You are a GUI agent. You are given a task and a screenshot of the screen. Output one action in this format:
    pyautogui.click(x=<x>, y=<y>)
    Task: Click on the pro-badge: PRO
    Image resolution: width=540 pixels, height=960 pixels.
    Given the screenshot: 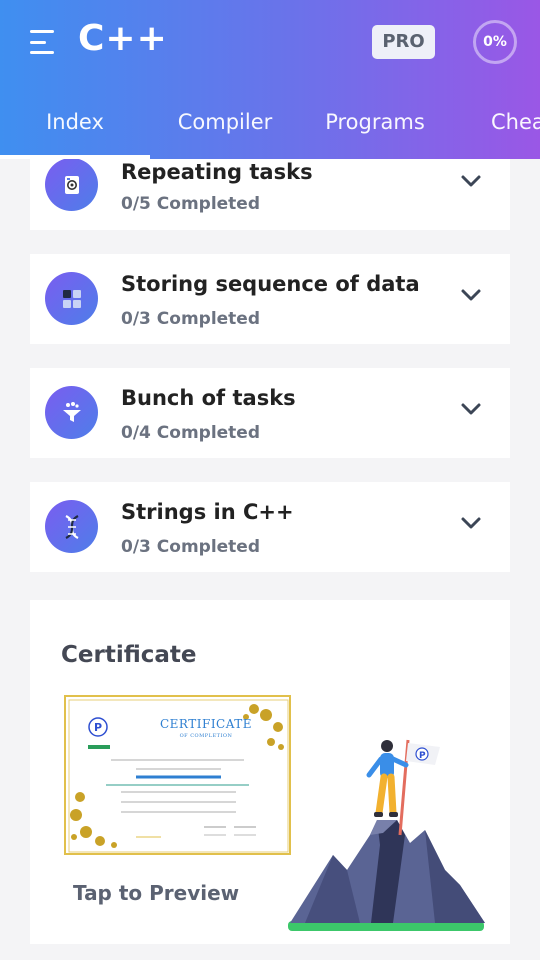 What is the action you would take?
    pyautogui.click(x=403, y=42)
    